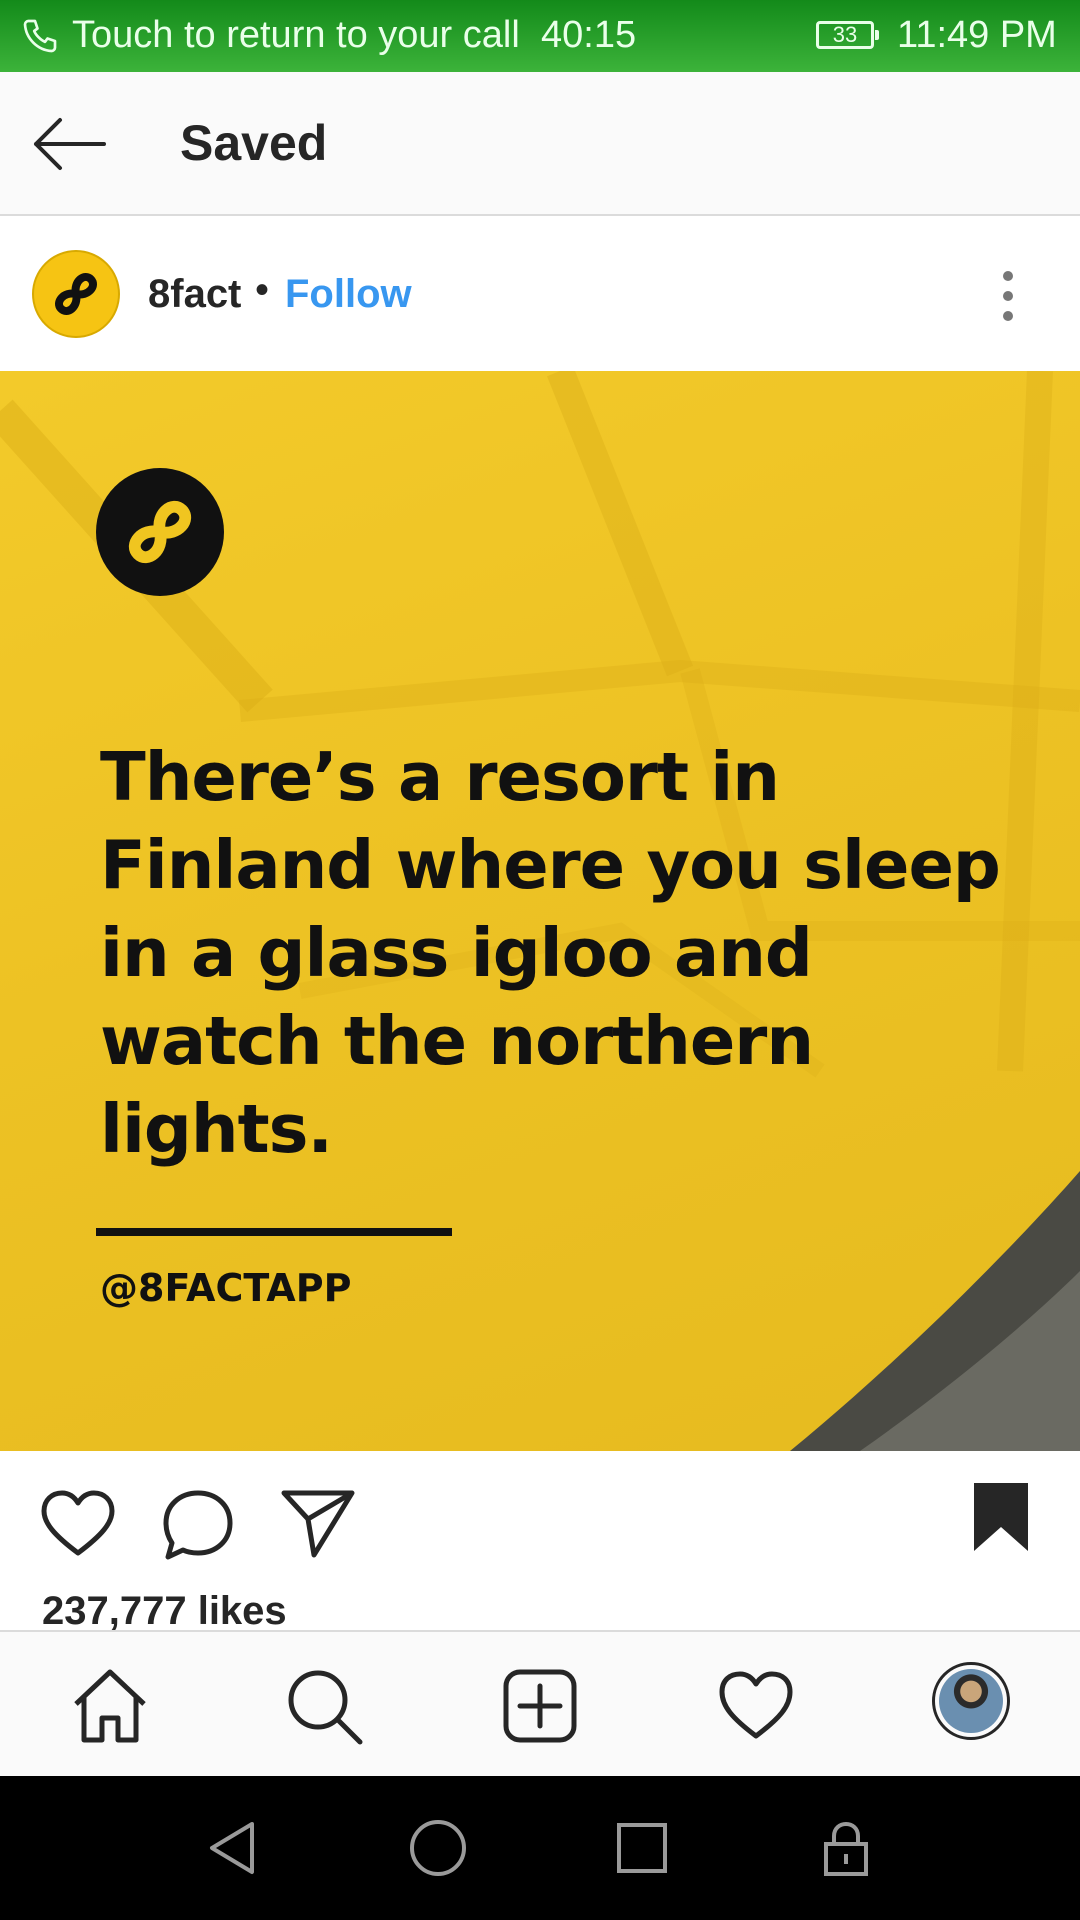 The image size is (1080, 1920). What do you see at coordinates (318, 1523) in the screenshot?
I see `share-icon` at bounding box center [318, 1523].